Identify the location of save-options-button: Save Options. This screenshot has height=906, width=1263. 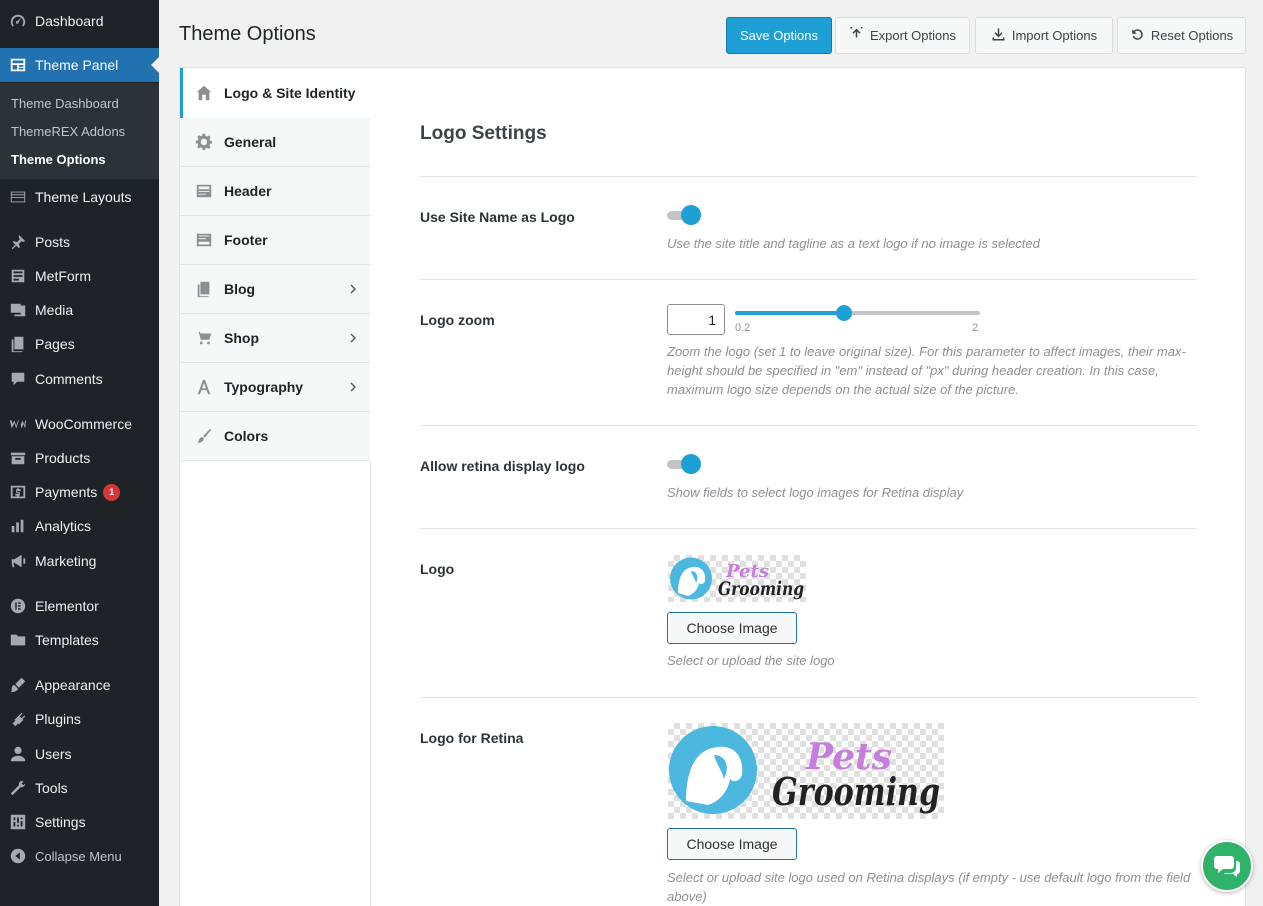
(779, 35).